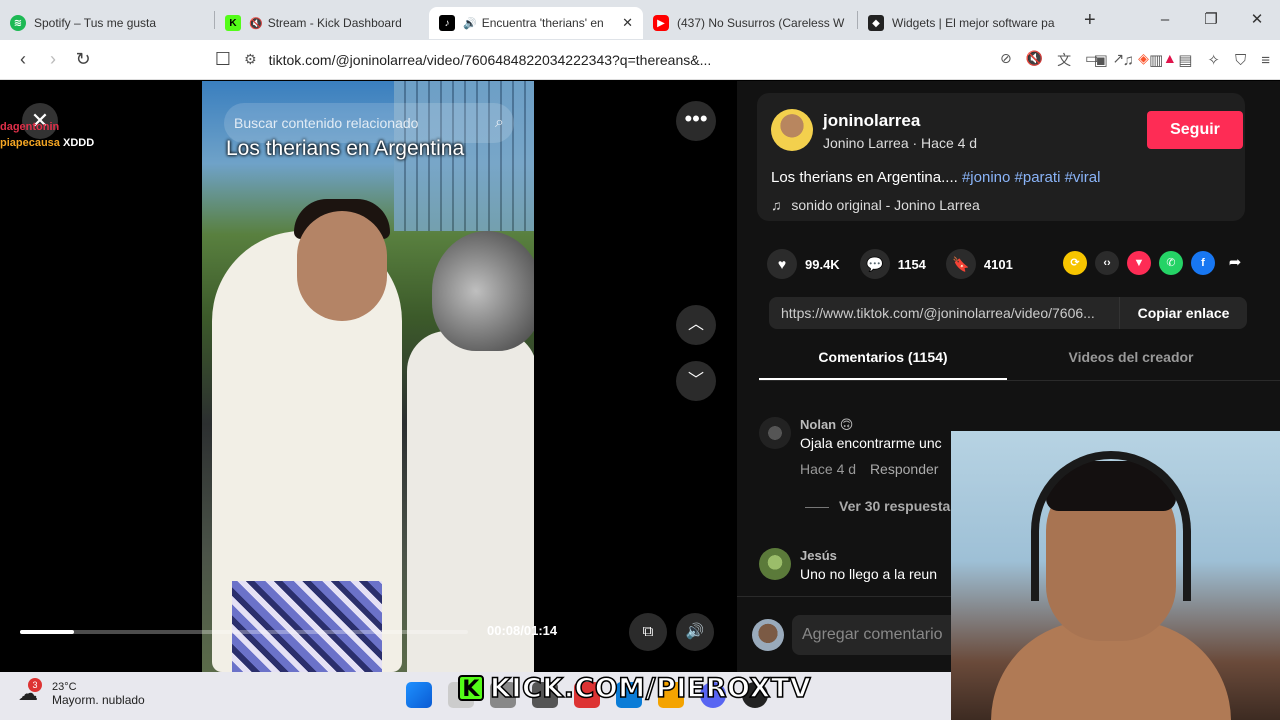 The height and width of the screenshot is (720, 1280). Describe the element at coordinates (470, 23) in the screenshot. I see `audio-icon: 🔊` at that location.